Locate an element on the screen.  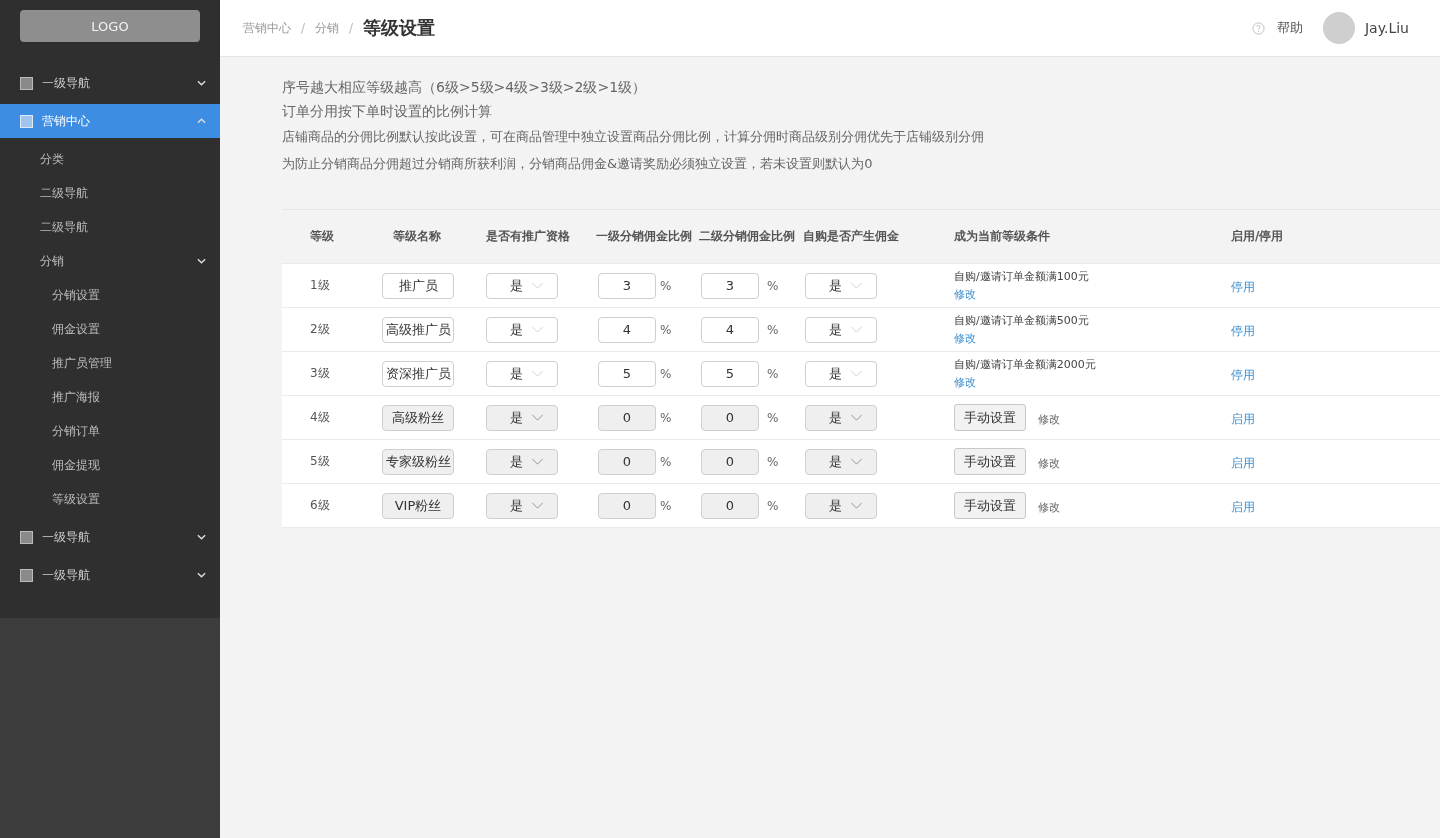
column-header: 等级名称 is located at coordinates (417, 236).